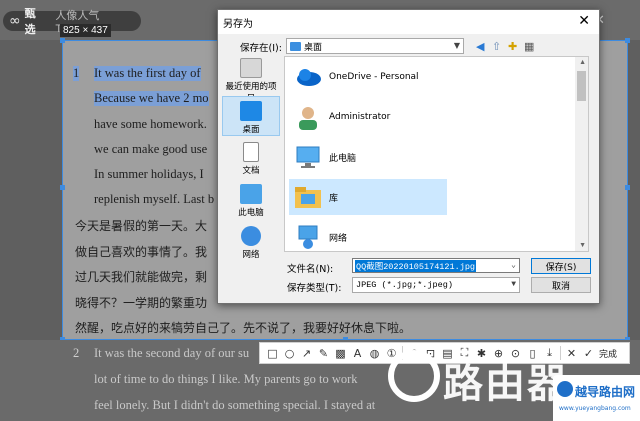  Describe the element at coordinates (306, 353) in the screenshot. I see `arrow-tool-icon: ↗` at that location.